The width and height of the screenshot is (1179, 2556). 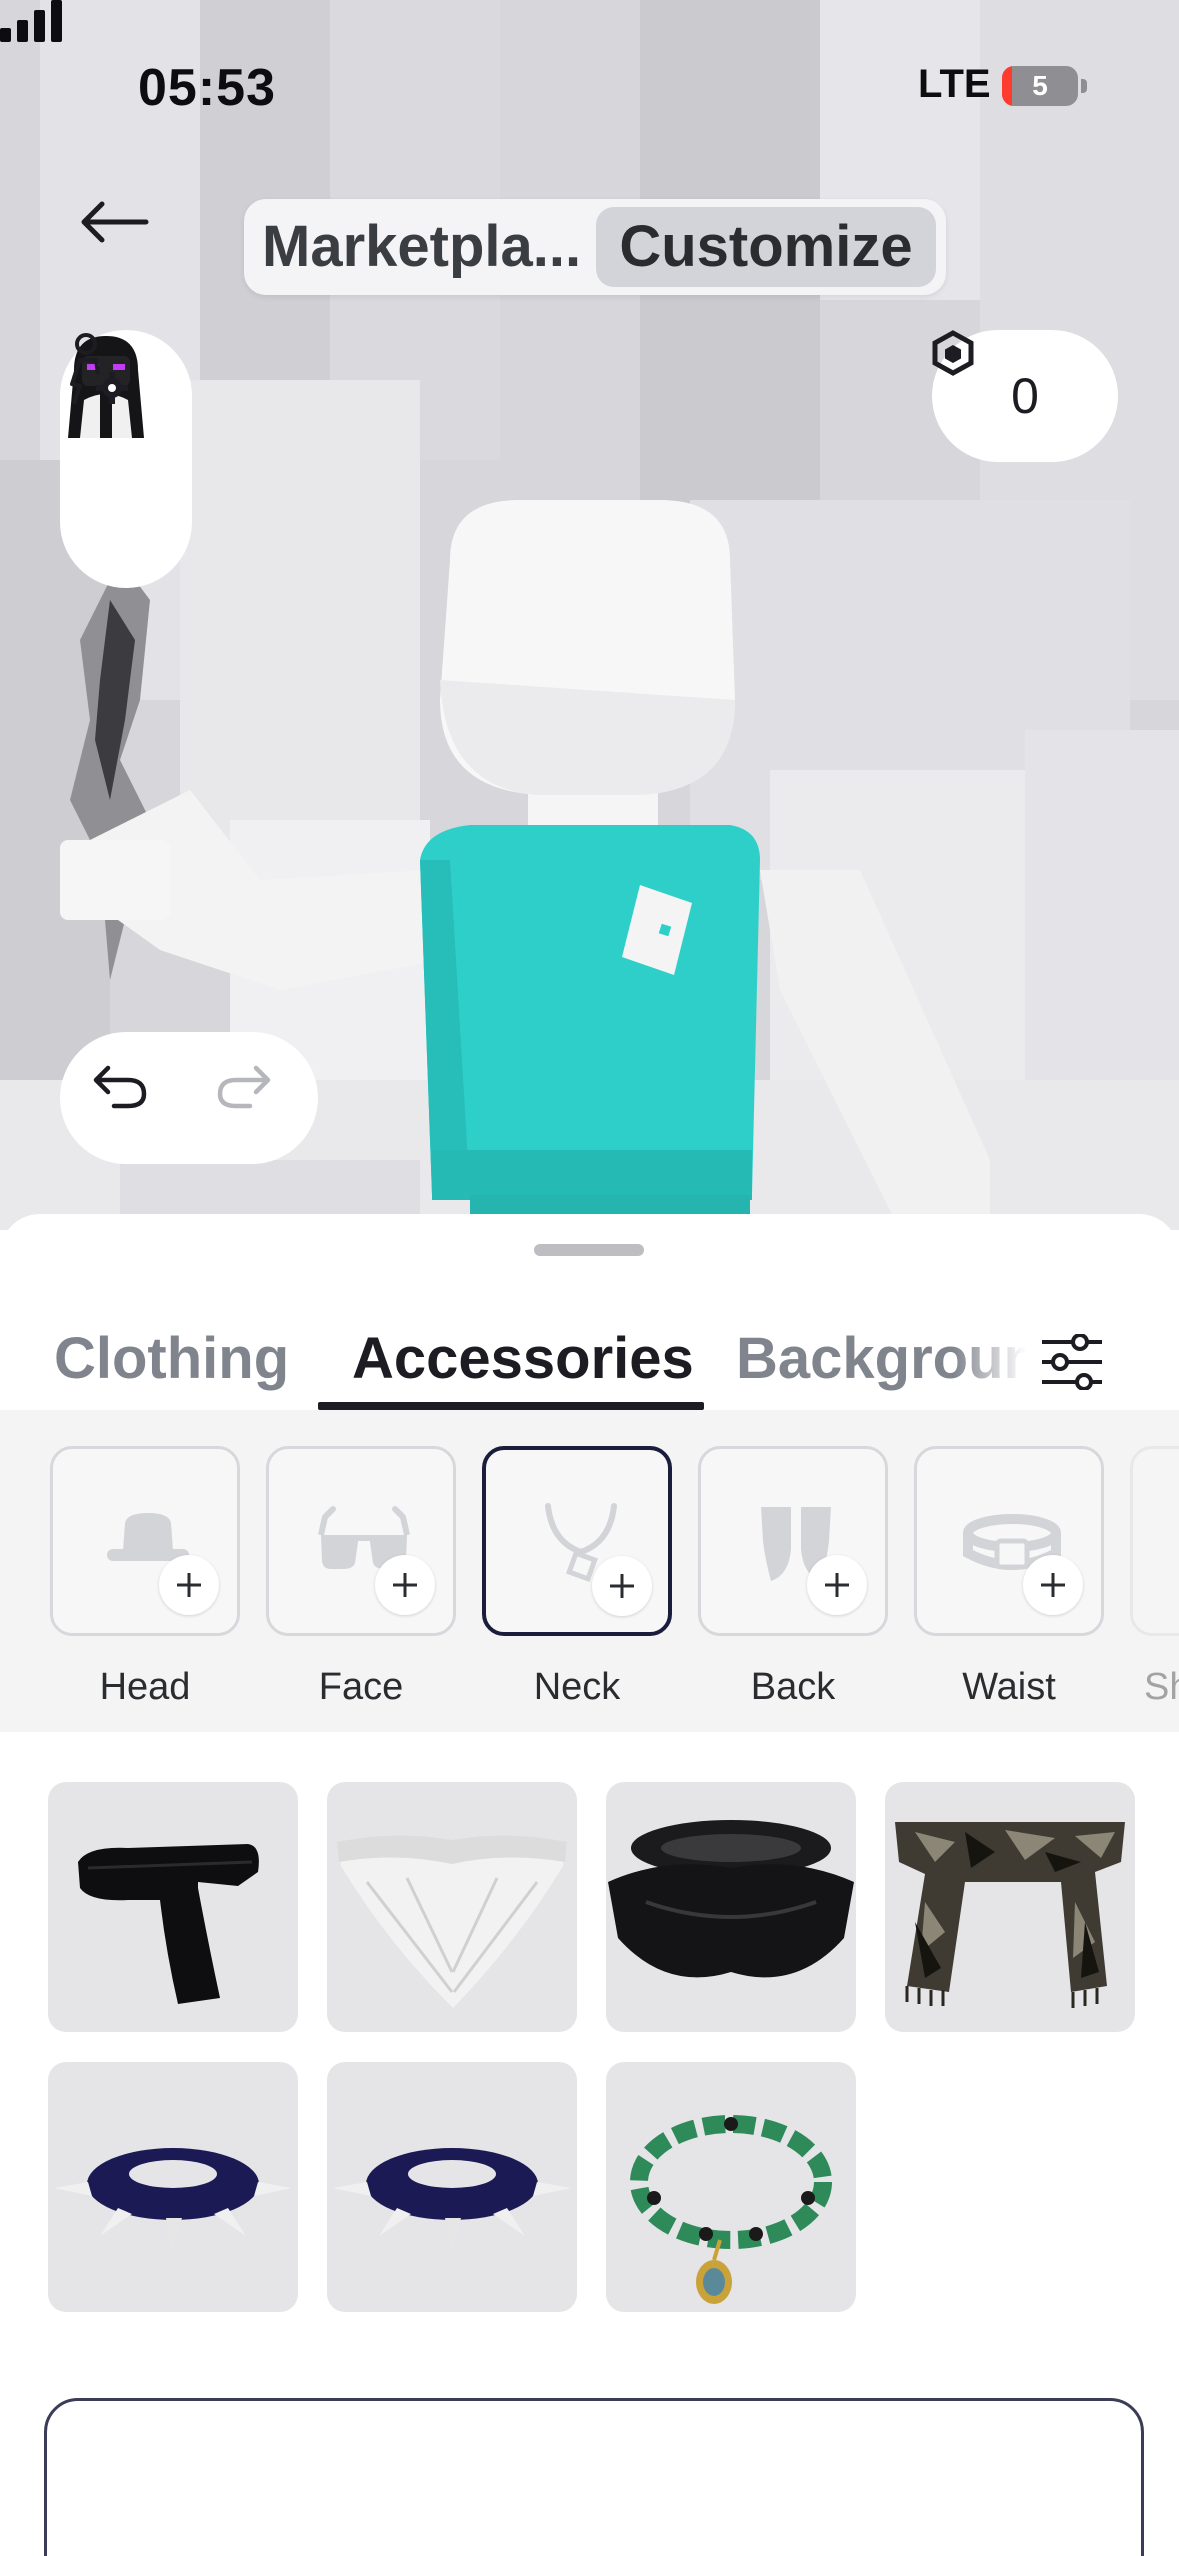 What do you see at coordinates (577, 1687) in the screenshot?
I see `category-label: Neck` at bounding box center [577, 1687].